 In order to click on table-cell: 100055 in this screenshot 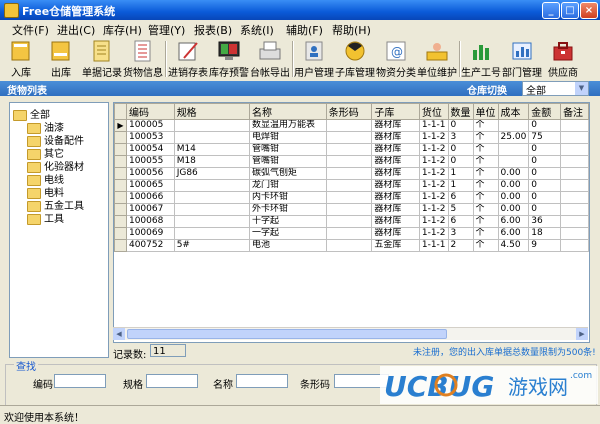, I will do `click(150, 161)`.